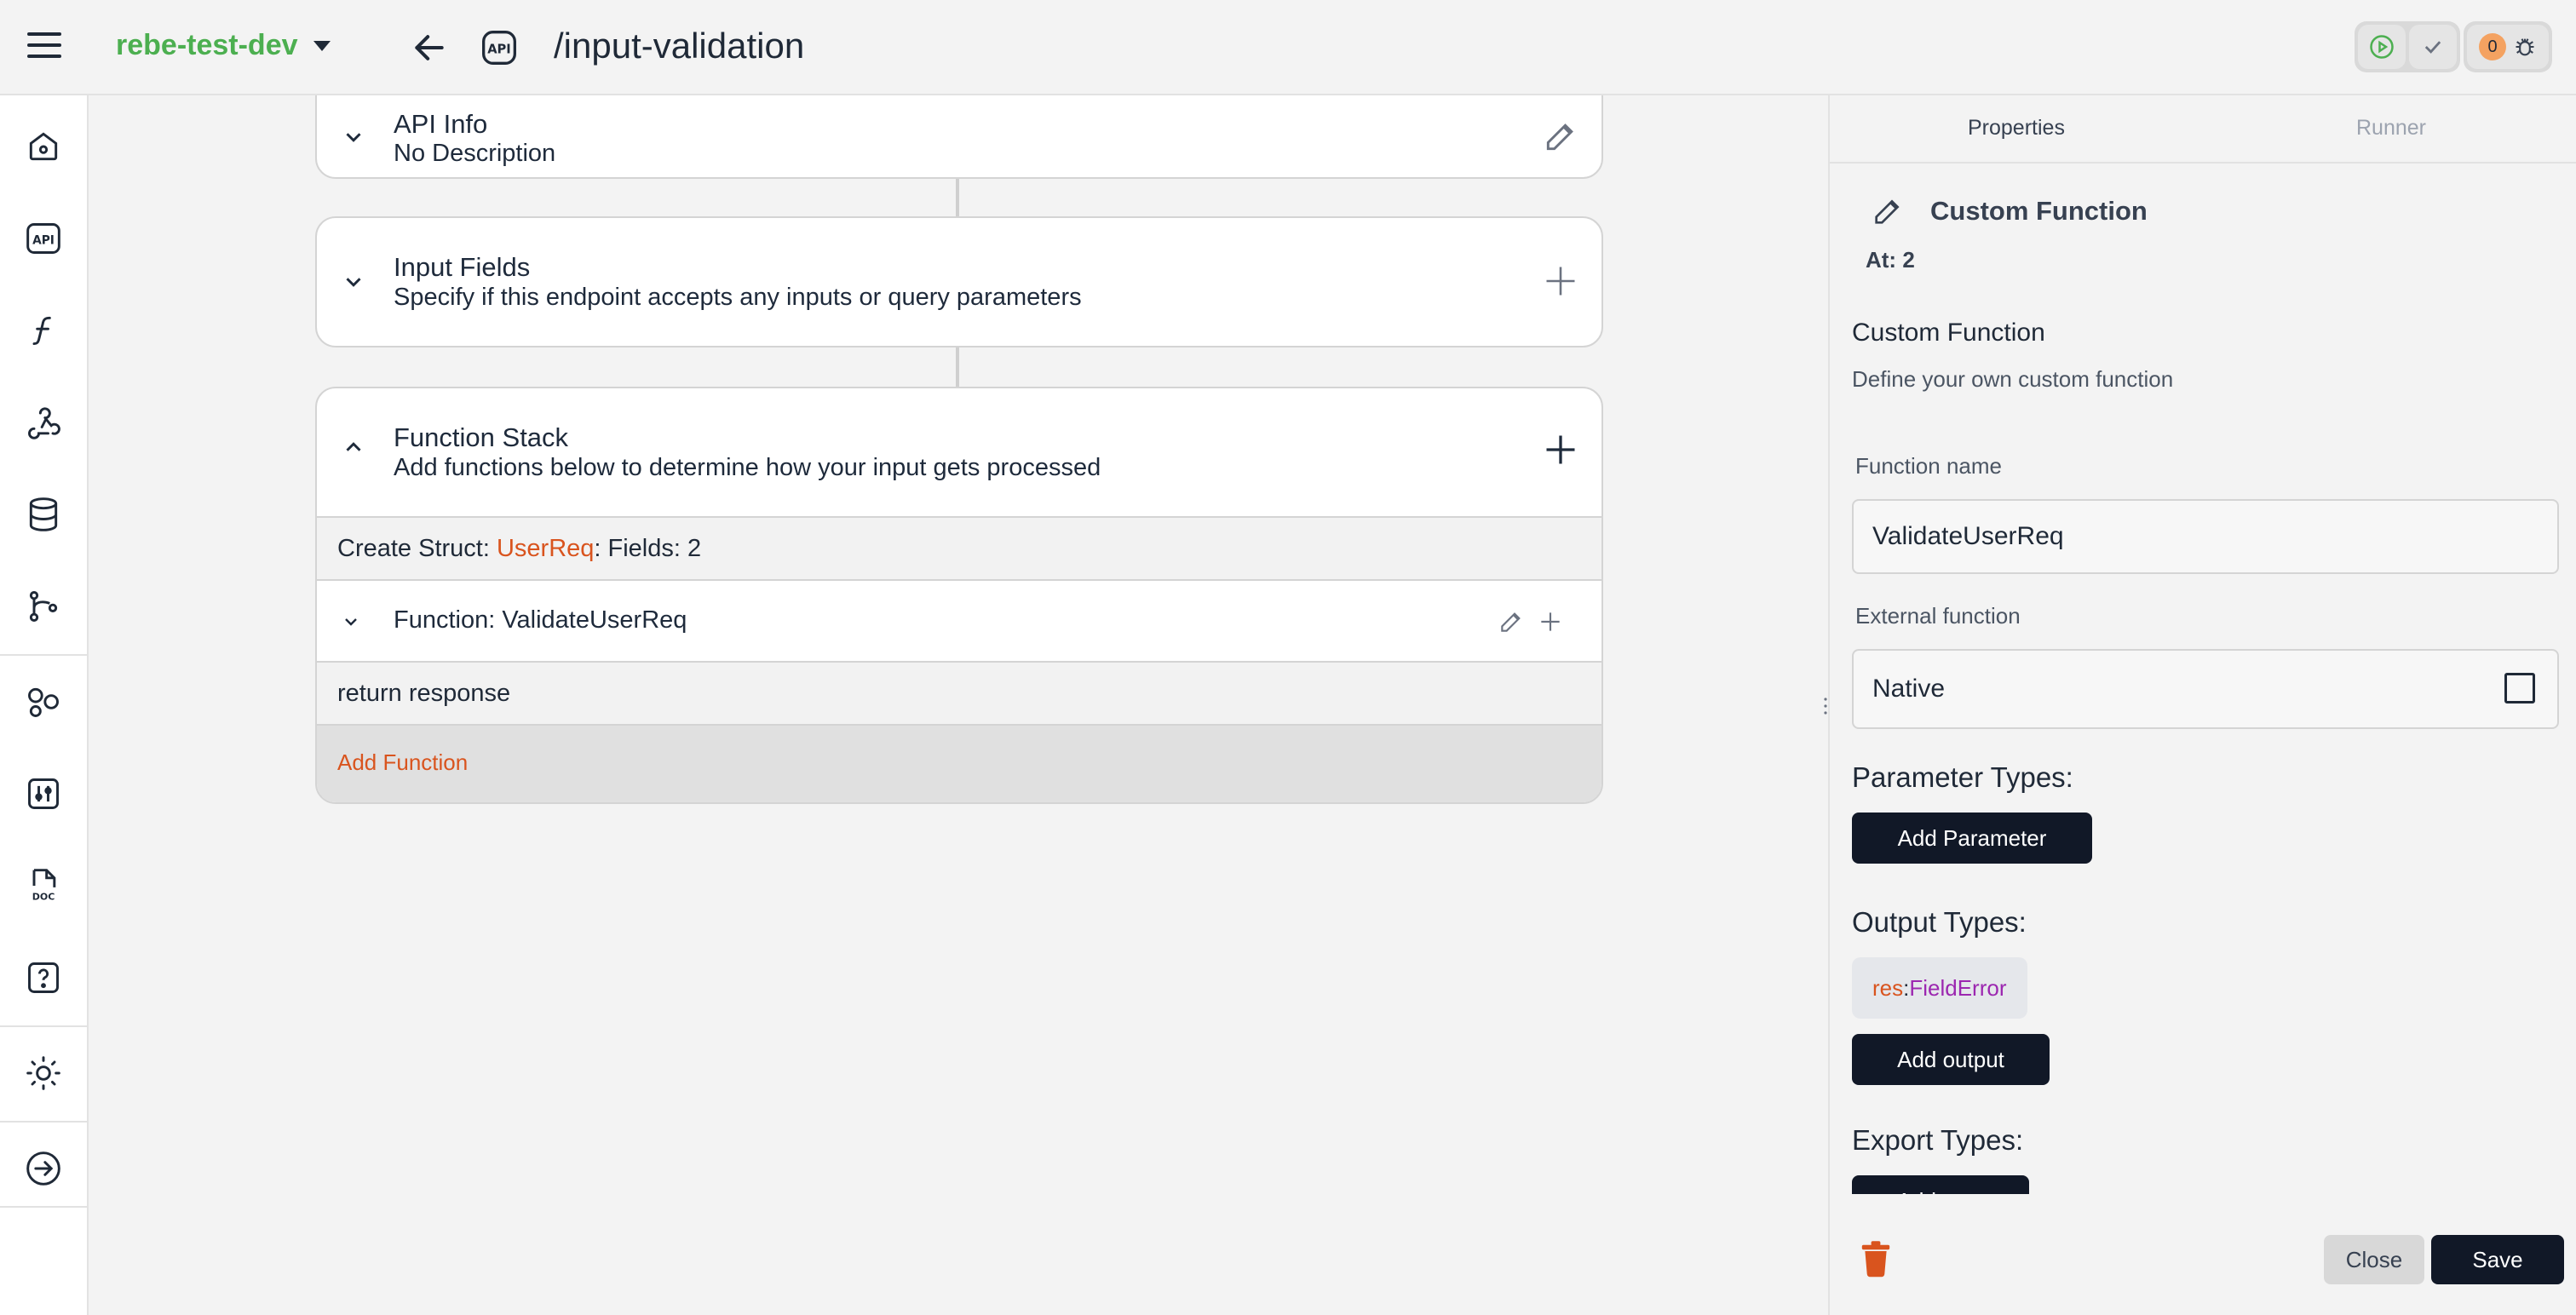  What do you see at coordinates (1958, 988) in the screenshot?
I see `output-type: FieldError` at bounding box center [1958, 988].